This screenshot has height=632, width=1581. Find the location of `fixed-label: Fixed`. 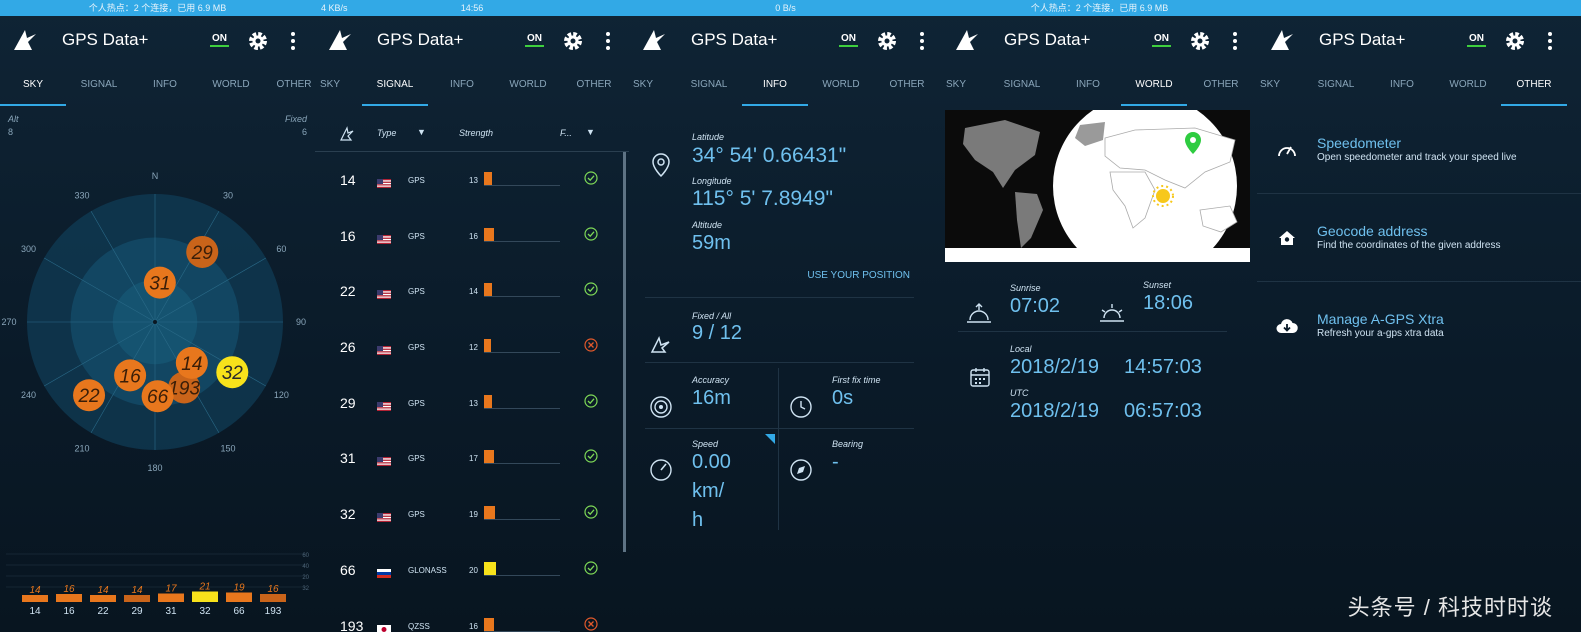

fixed-label: Fixed is located at coordinates (295, 119).